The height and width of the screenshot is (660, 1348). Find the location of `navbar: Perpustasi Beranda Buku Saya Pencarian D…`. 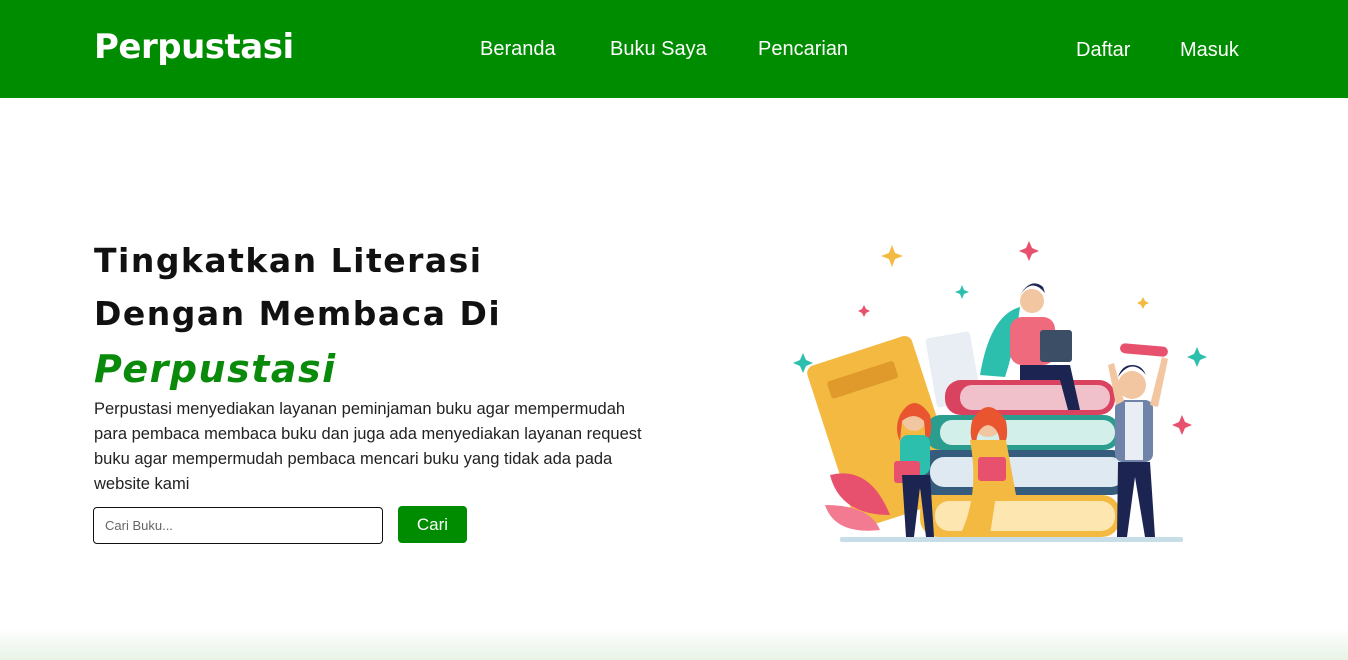

navbar: Perpustasi Beranda Buku Saya Pencarian D… is located at coordinates (674, 49).